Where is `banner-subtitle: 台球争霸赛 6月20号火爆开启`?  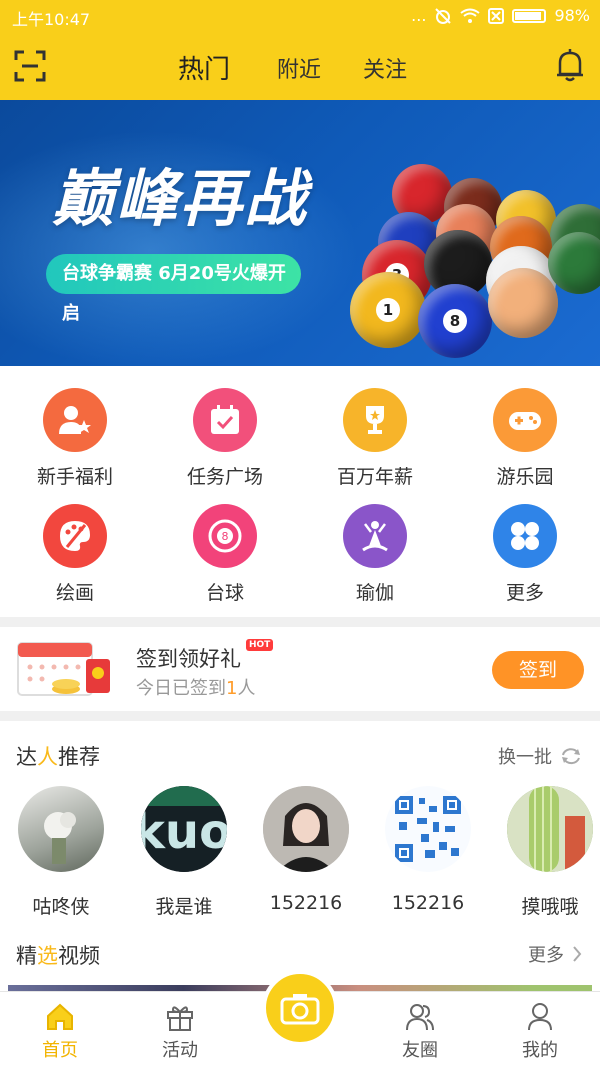
banner-subtitle: 台球争霸赛 6月20号火爆开启 is located at coordinates (173, 289).